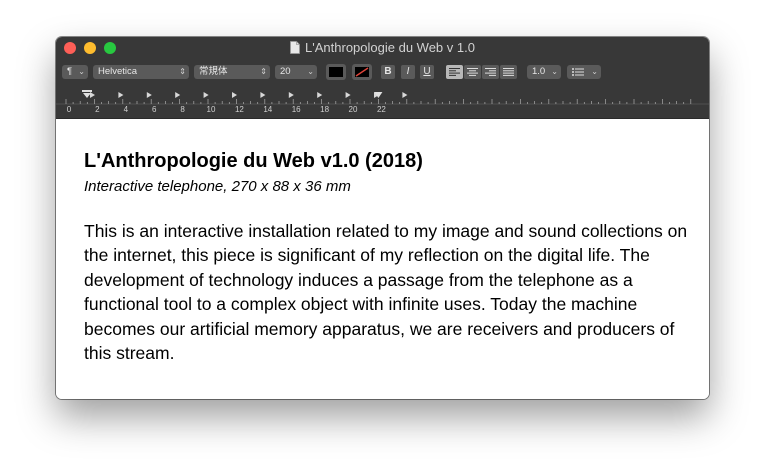 The width and height of the screenshot is (765, 474). I want to click on title-bar: L'Anthropologie du Web v 1.0, so click(382, 48).